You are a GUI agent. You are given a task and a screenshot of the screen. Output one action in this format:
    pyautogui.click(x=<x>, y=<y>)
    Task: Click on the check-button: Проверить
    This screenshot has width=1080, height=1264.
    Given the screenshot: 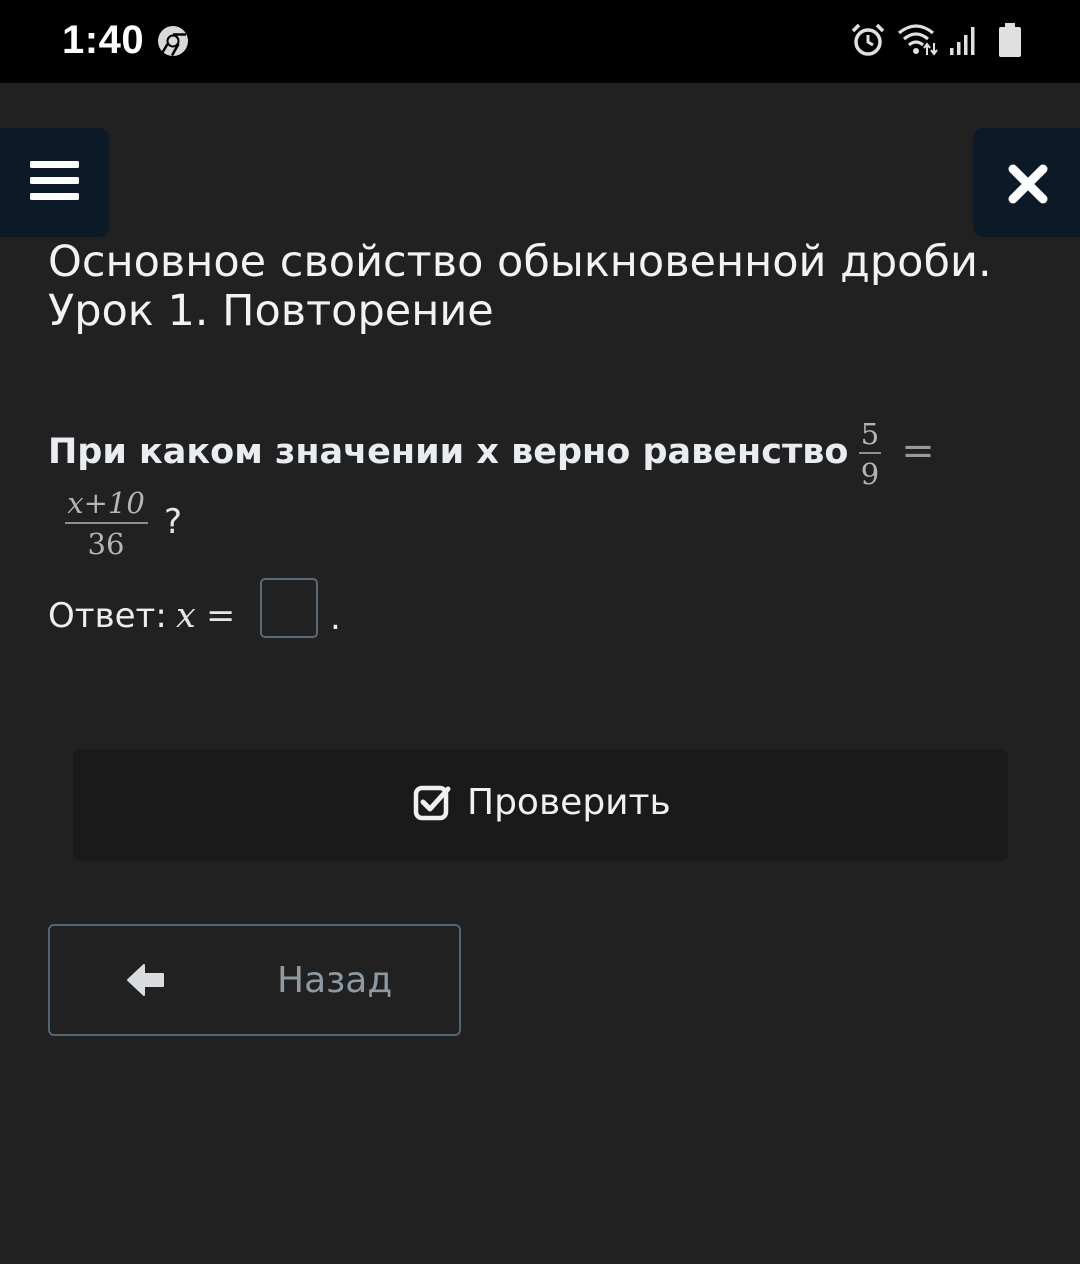 What is the action you would take?
    pyautogui.click(x=540, y=805)
    